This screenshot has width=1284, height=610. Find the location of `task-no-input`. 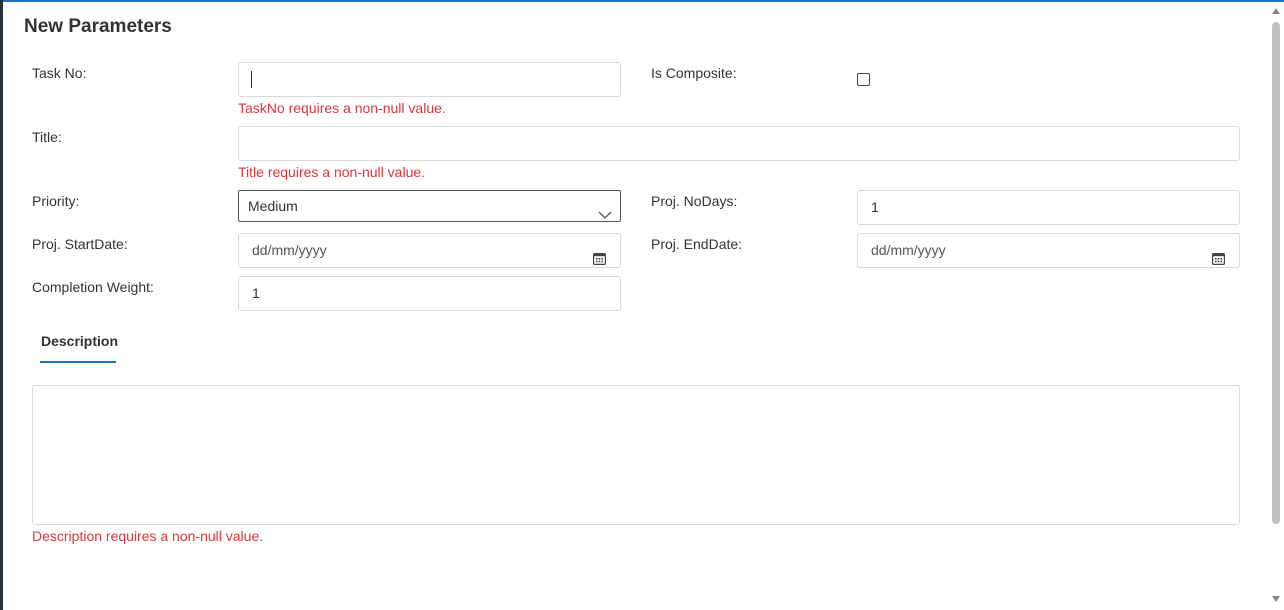

task-no-input is located at coordinates (429, 79).